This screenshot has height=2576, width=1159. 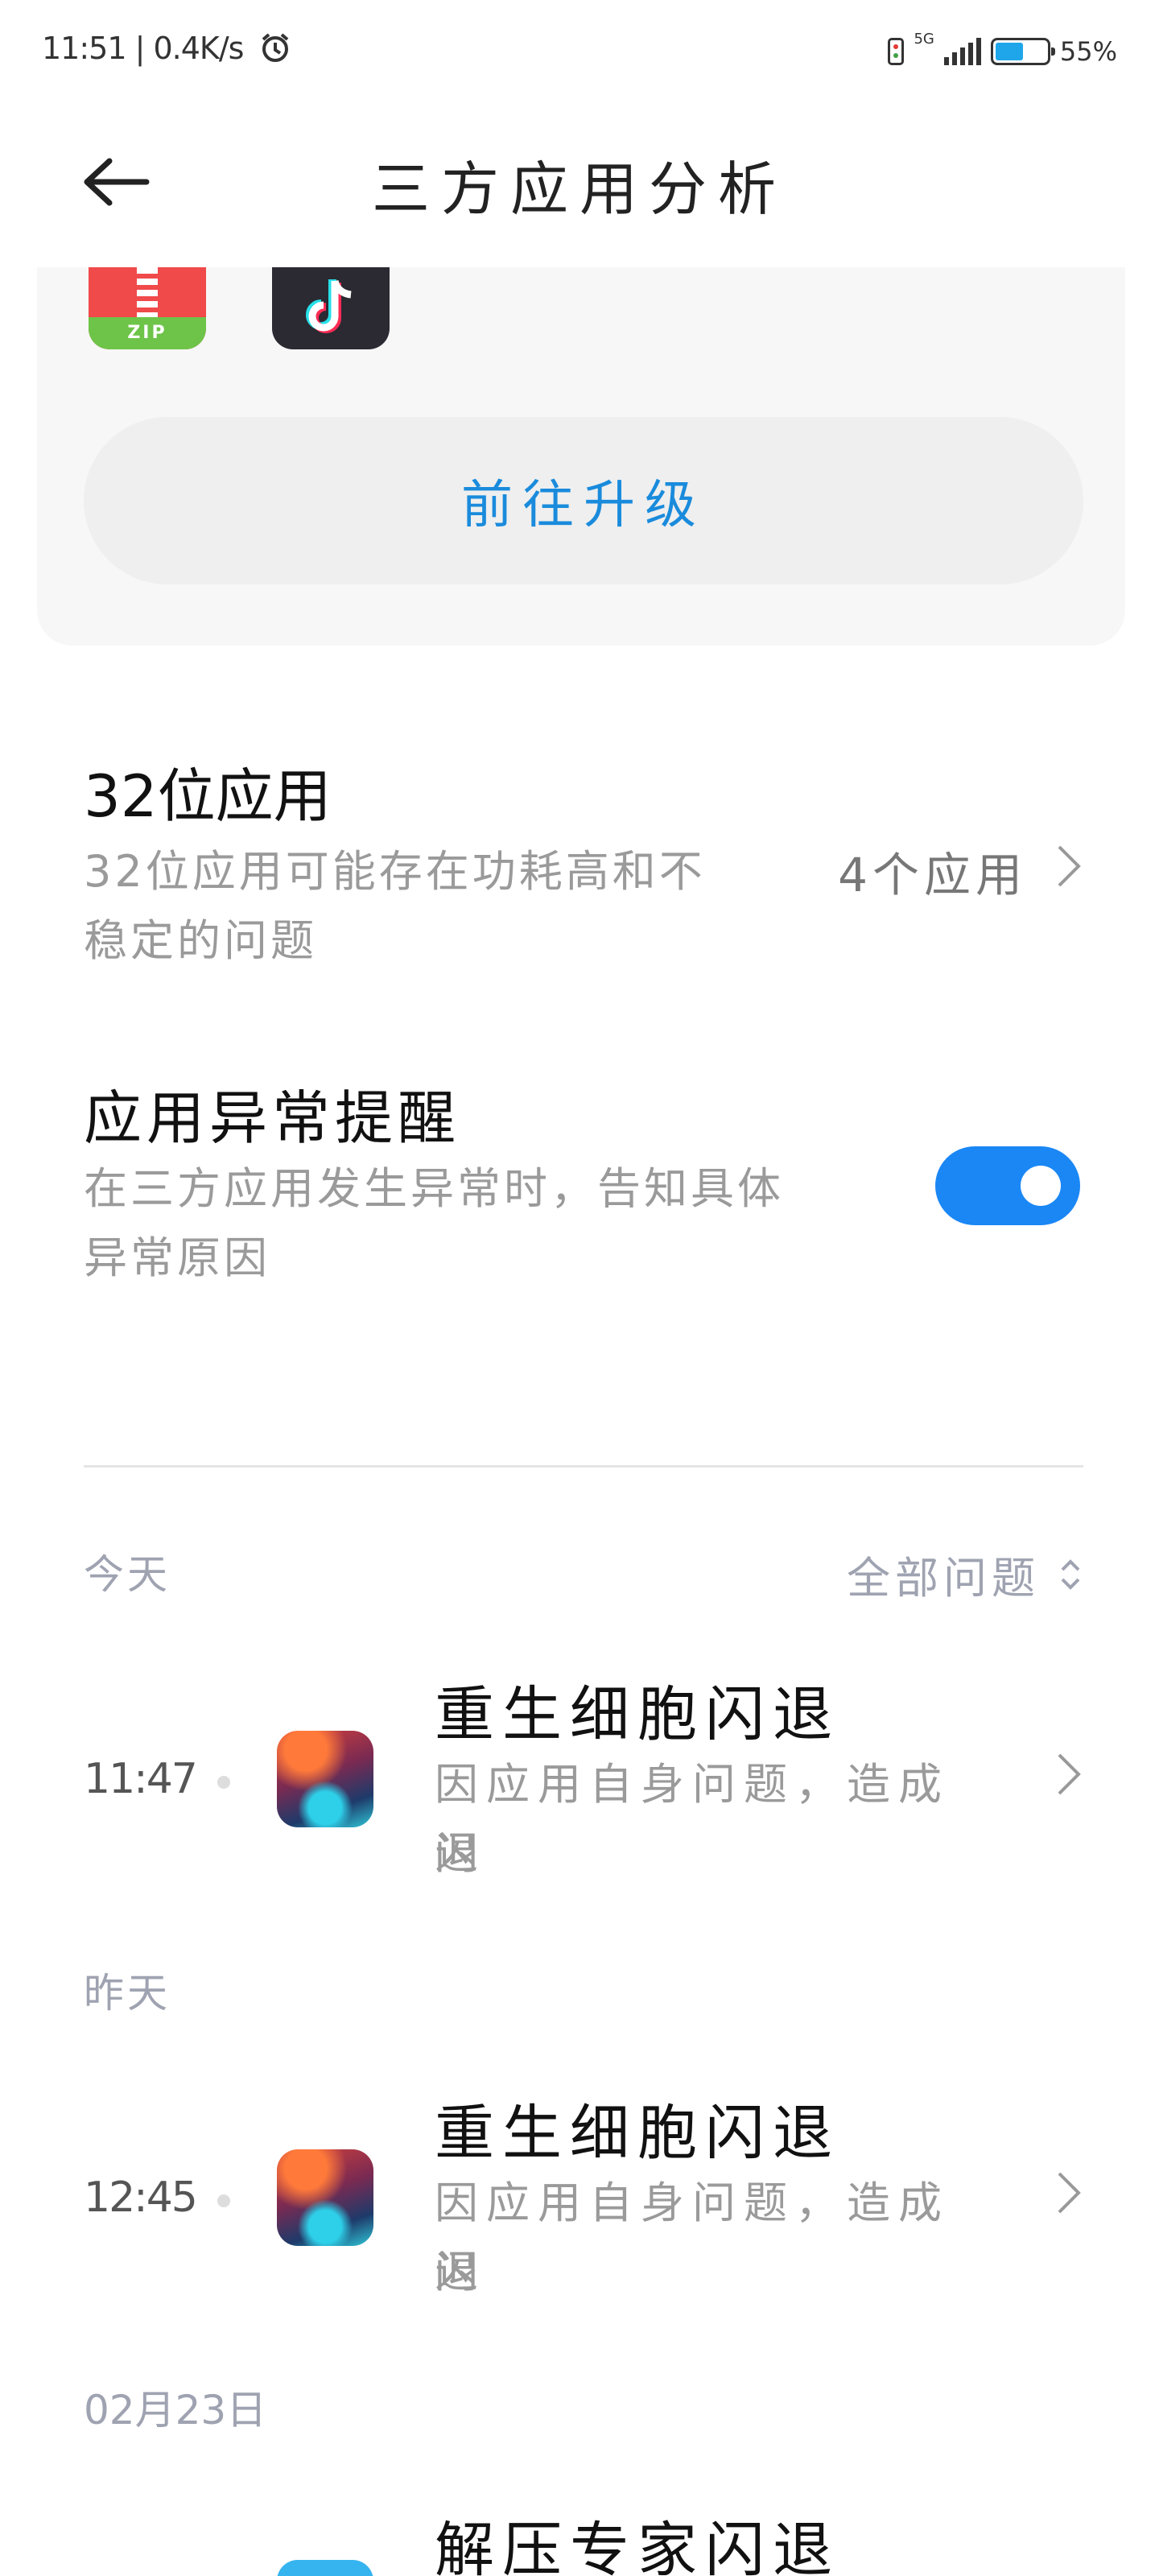 I want to click on toggle-knob, so click(x=1041, y=1186).